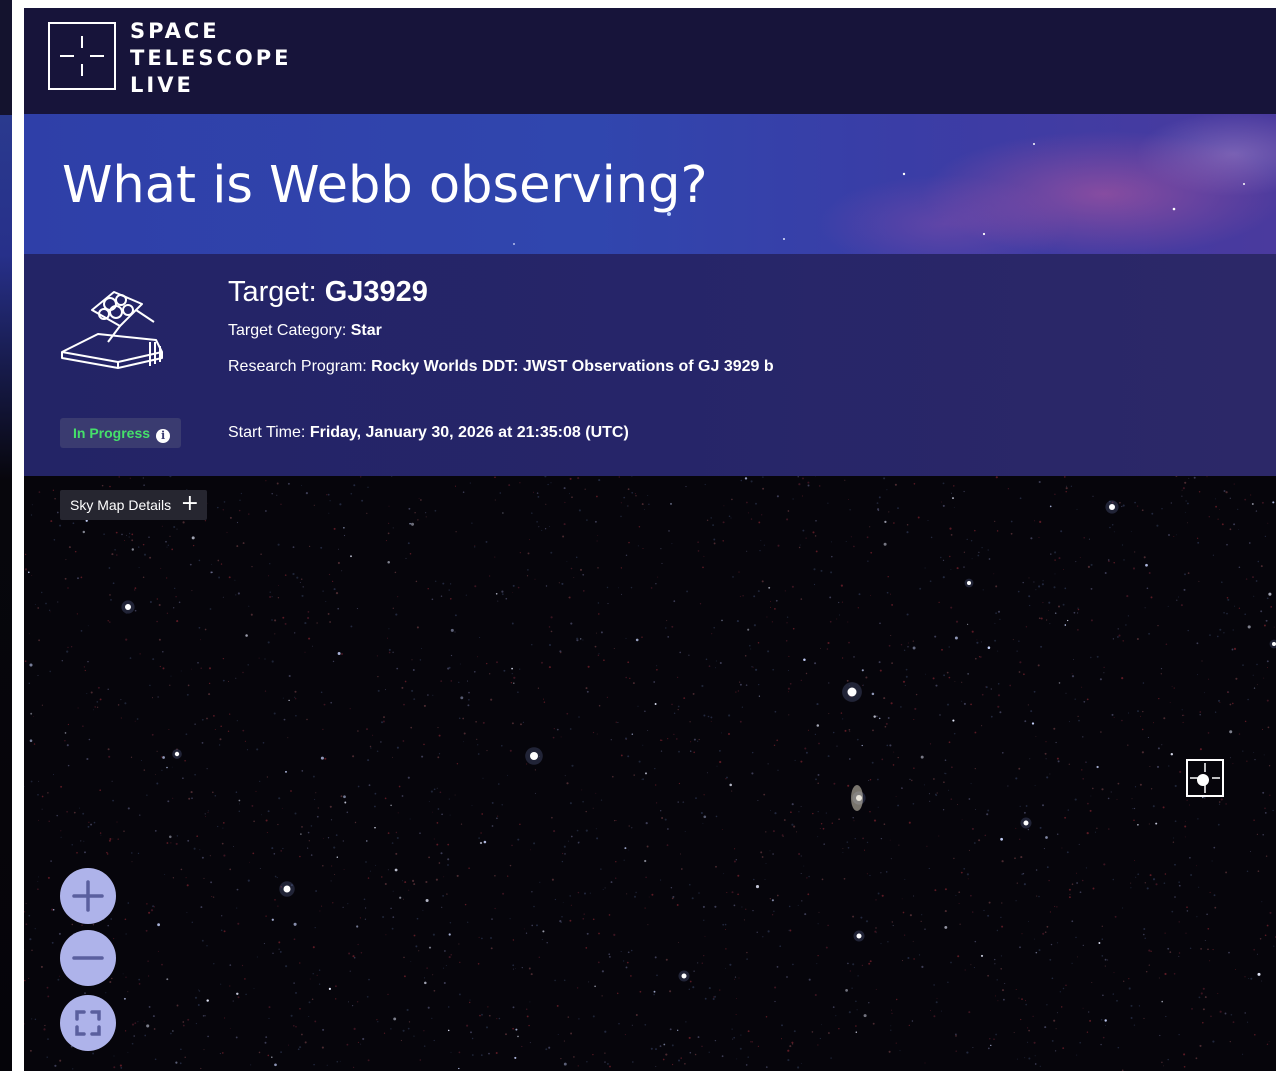  I want to click on background-page-strip, so click(6, 535).